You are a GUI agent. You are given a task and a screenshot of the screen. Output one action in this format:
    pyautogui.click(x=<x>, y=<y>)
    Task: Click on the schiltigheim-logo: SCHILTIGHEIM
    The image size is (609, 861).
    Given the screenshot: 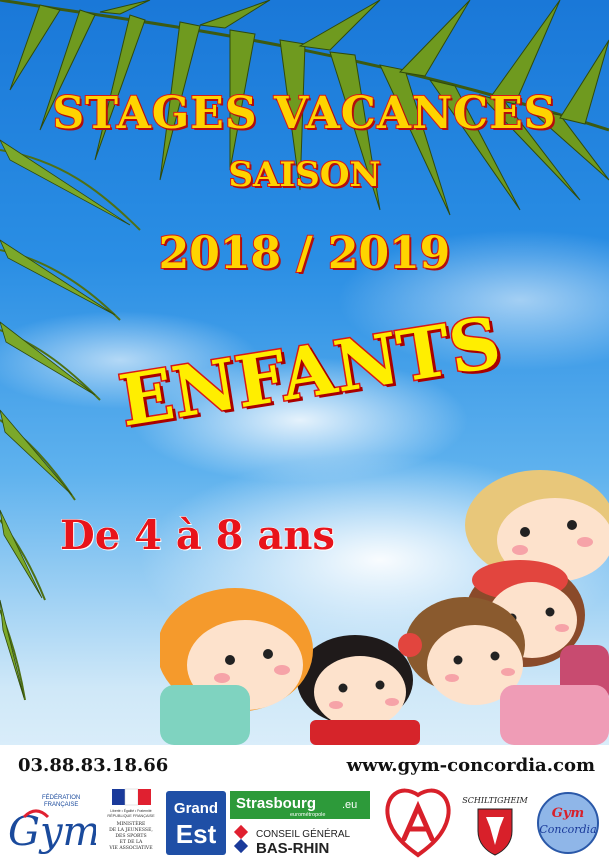 What is the action you would take?
    pyautogui.click(x=495, y=826)
    